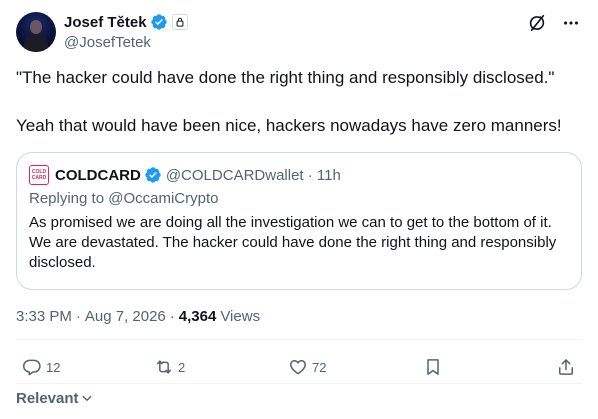  What do you see at coordinates (39, 175) in the screenshot?
I see `coldcard-logo: COLD CARD` at bounding box center [39, 175].